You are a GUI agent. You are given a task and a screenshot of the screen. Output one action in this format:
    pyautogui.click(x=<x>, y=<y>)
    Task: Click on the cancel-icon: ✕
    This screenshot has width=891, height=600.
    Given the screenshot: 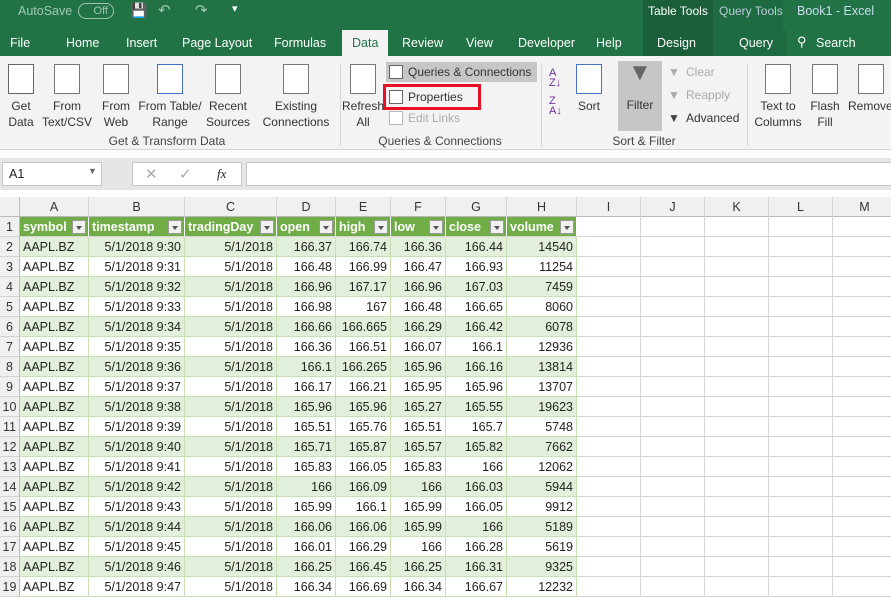 What is the action you would take?
    pyautogui.click(x=151, y=174)
    